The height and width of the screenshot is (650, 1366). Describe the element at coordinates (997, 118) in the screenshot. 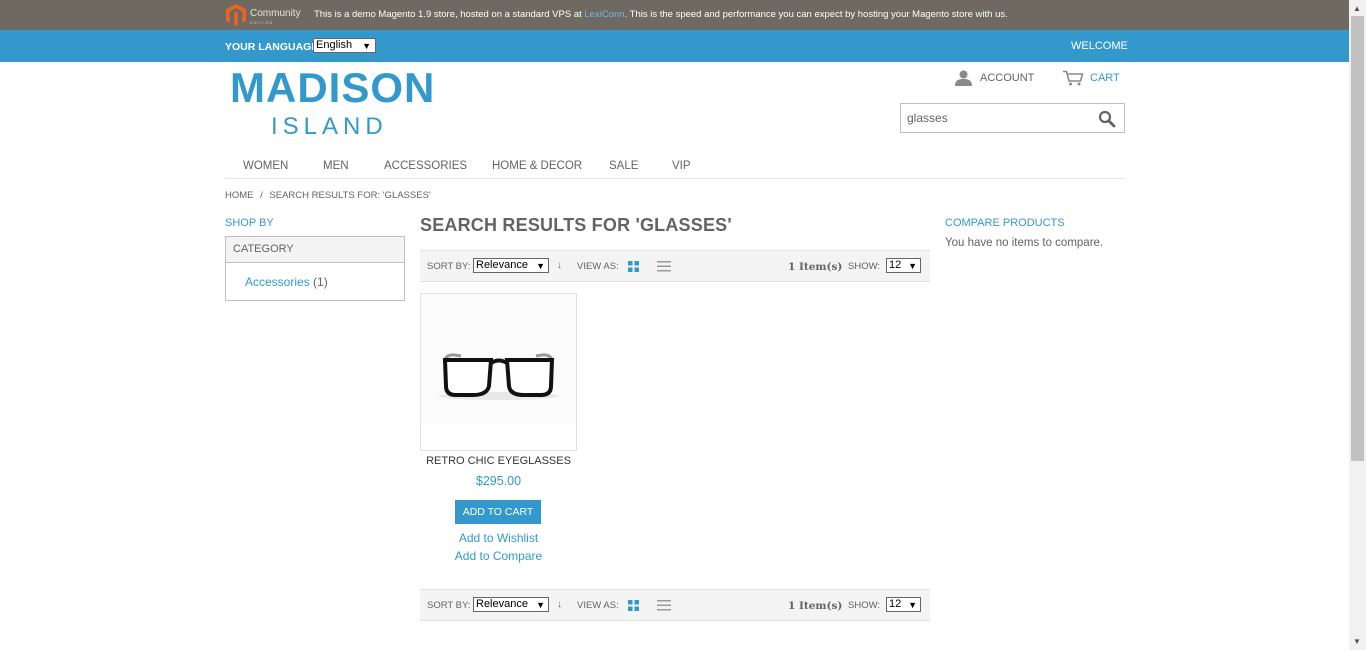

I see `search-input` at that location.